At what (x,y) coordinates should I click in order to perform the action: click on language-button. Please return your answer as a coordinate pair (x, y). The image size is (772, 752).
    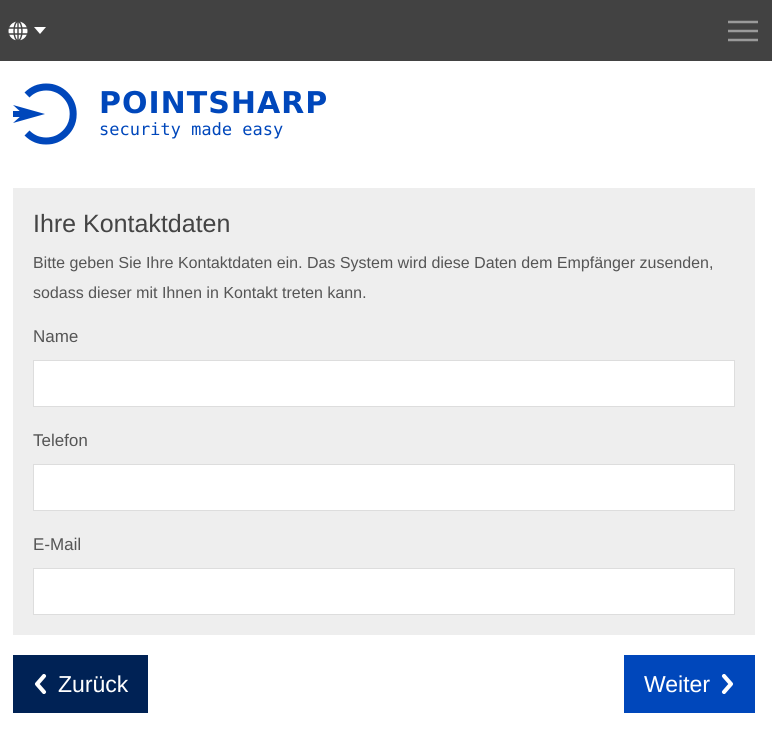
    Looking at the image, I should click on (27, 30).